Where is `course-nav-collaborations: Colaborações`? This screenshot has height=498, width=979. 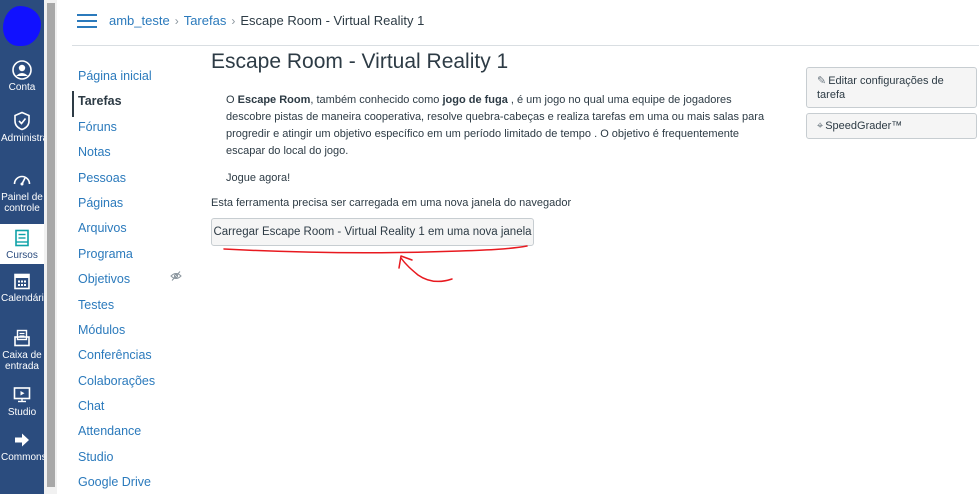
course-nav-collaborations: Colaborações is located at coordinates (132, 383).